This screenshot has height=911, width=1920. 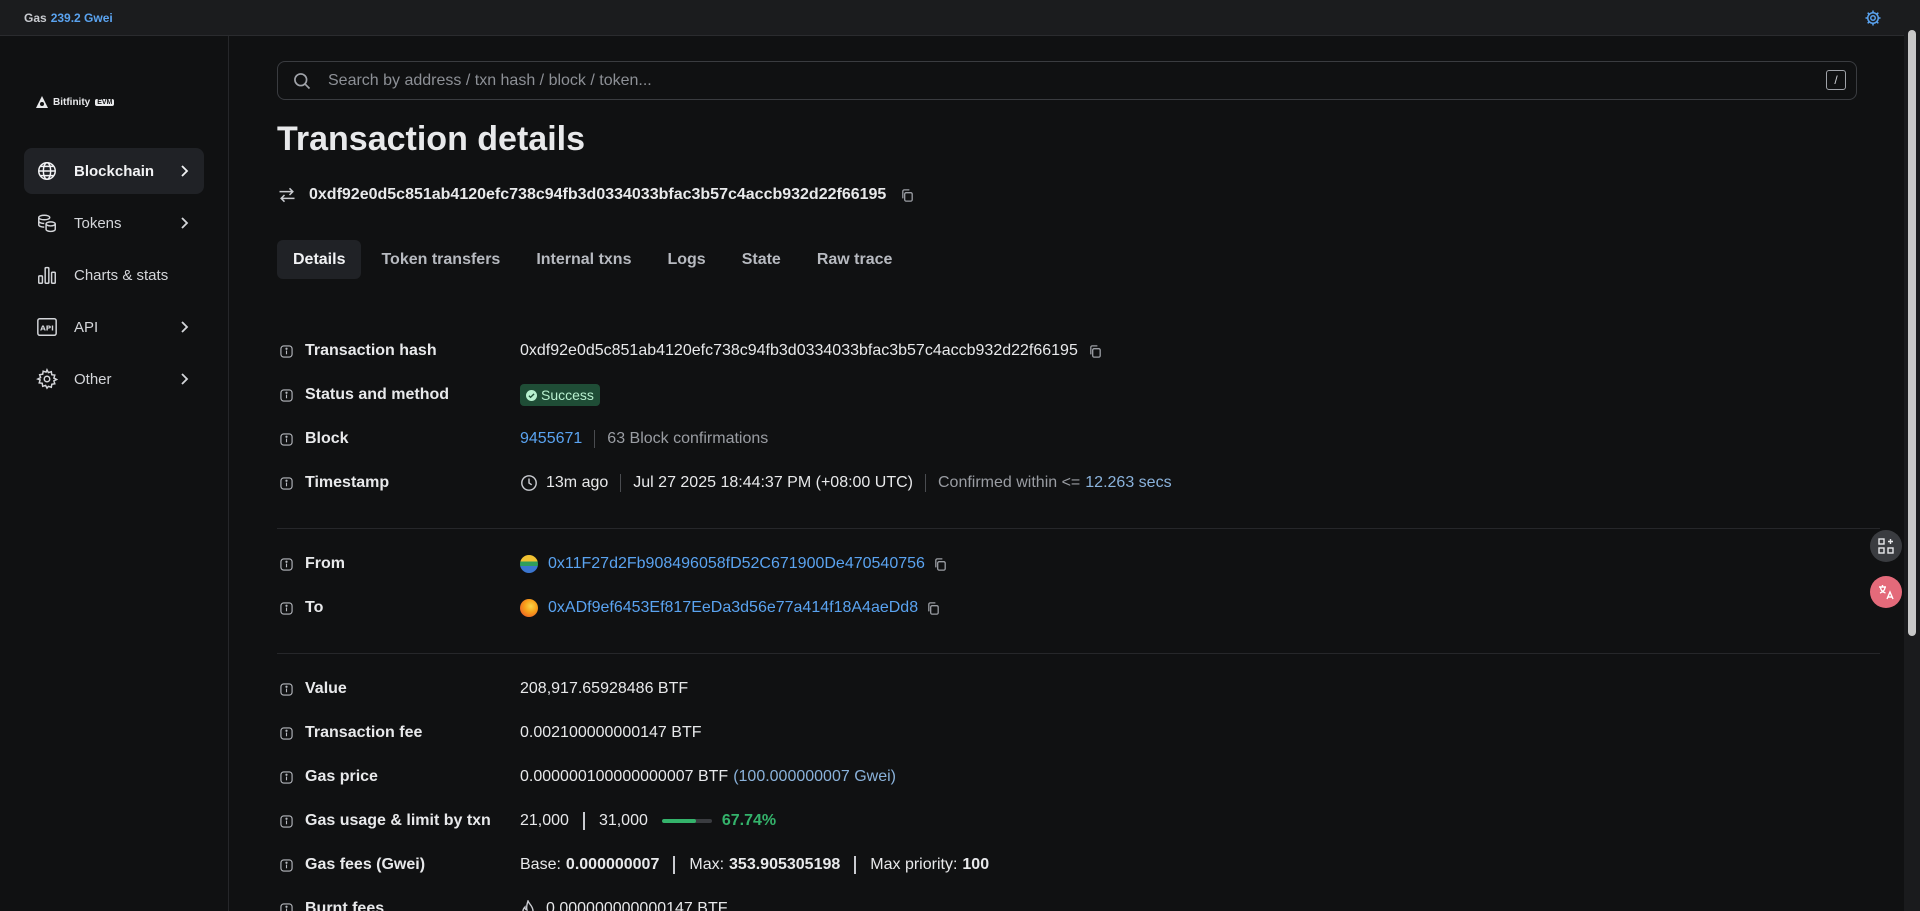 What do you see at coordinates (302, 81) in the screenshot?
I see `search-icon` at bounding box center [302, 81].